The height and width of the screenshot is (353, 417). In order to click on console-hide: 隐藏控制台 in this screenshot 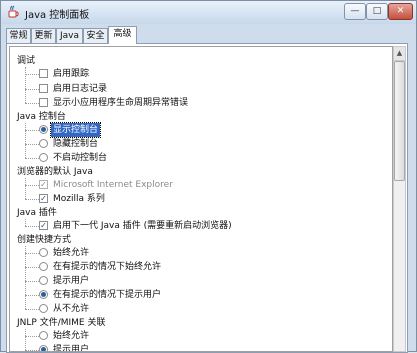, I will do `click(200, 144)`.